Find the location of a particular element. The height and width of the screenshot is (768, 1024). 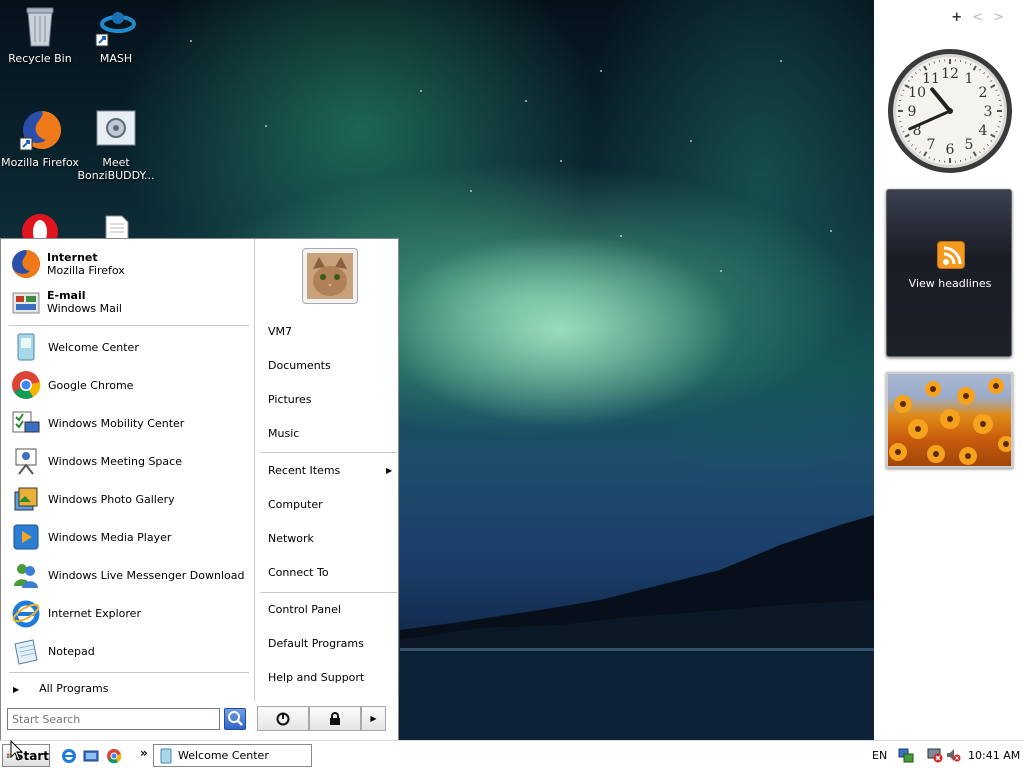

program-welcome-center: Welcome Center is located at coordinates (75, 347).